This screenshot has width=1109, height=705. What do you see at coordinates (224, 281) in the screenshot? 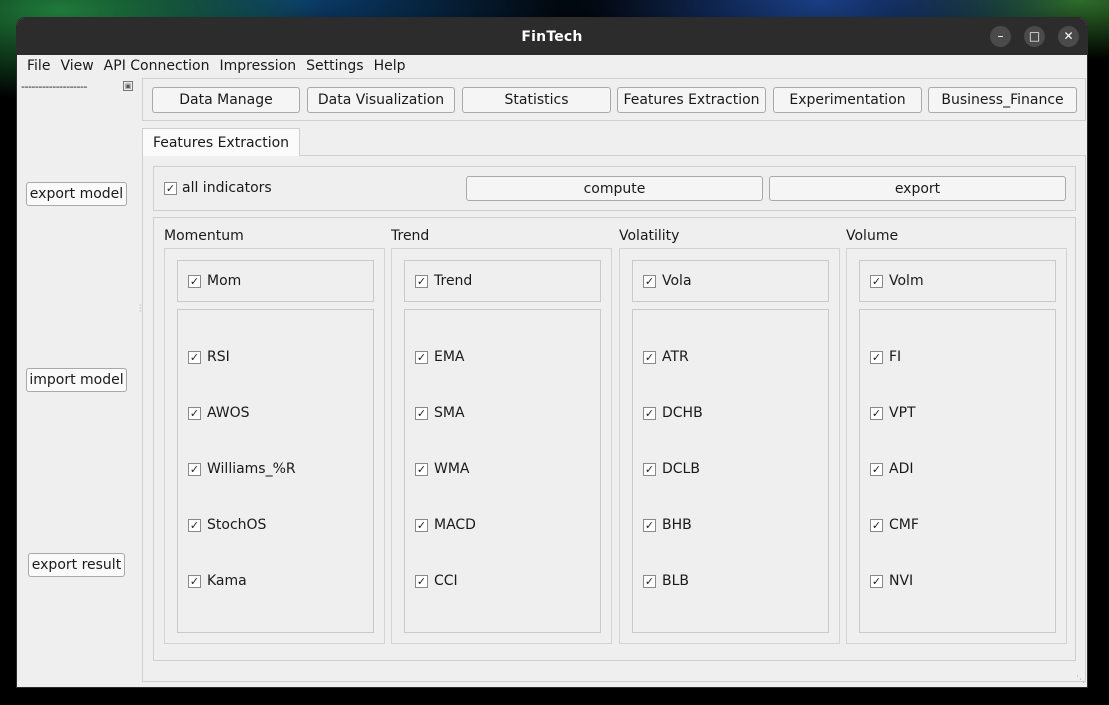
I see `master-label: Mom` at bounding box center [224, 281].